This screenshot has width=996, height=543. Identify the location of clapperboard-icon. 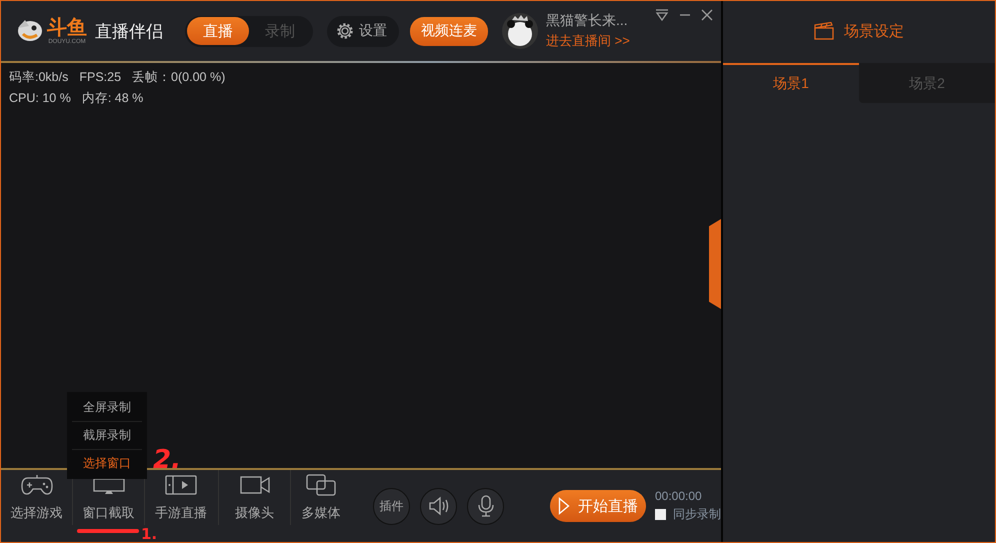
(824, 31).